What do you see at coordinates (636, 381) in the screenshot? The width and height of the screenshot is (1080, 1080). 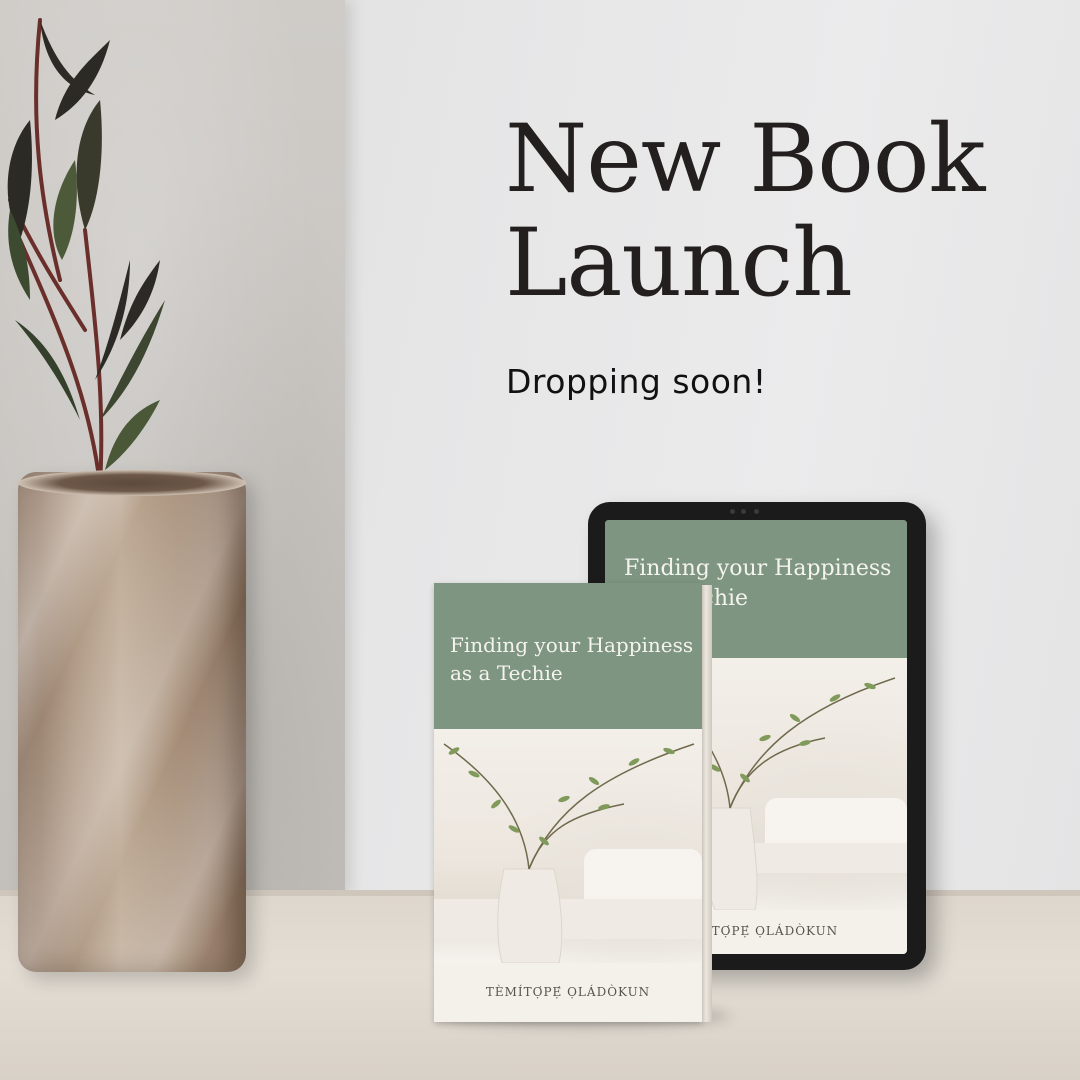 I see `subtitle: Dropping soon!` at bounding box center [636, 381].